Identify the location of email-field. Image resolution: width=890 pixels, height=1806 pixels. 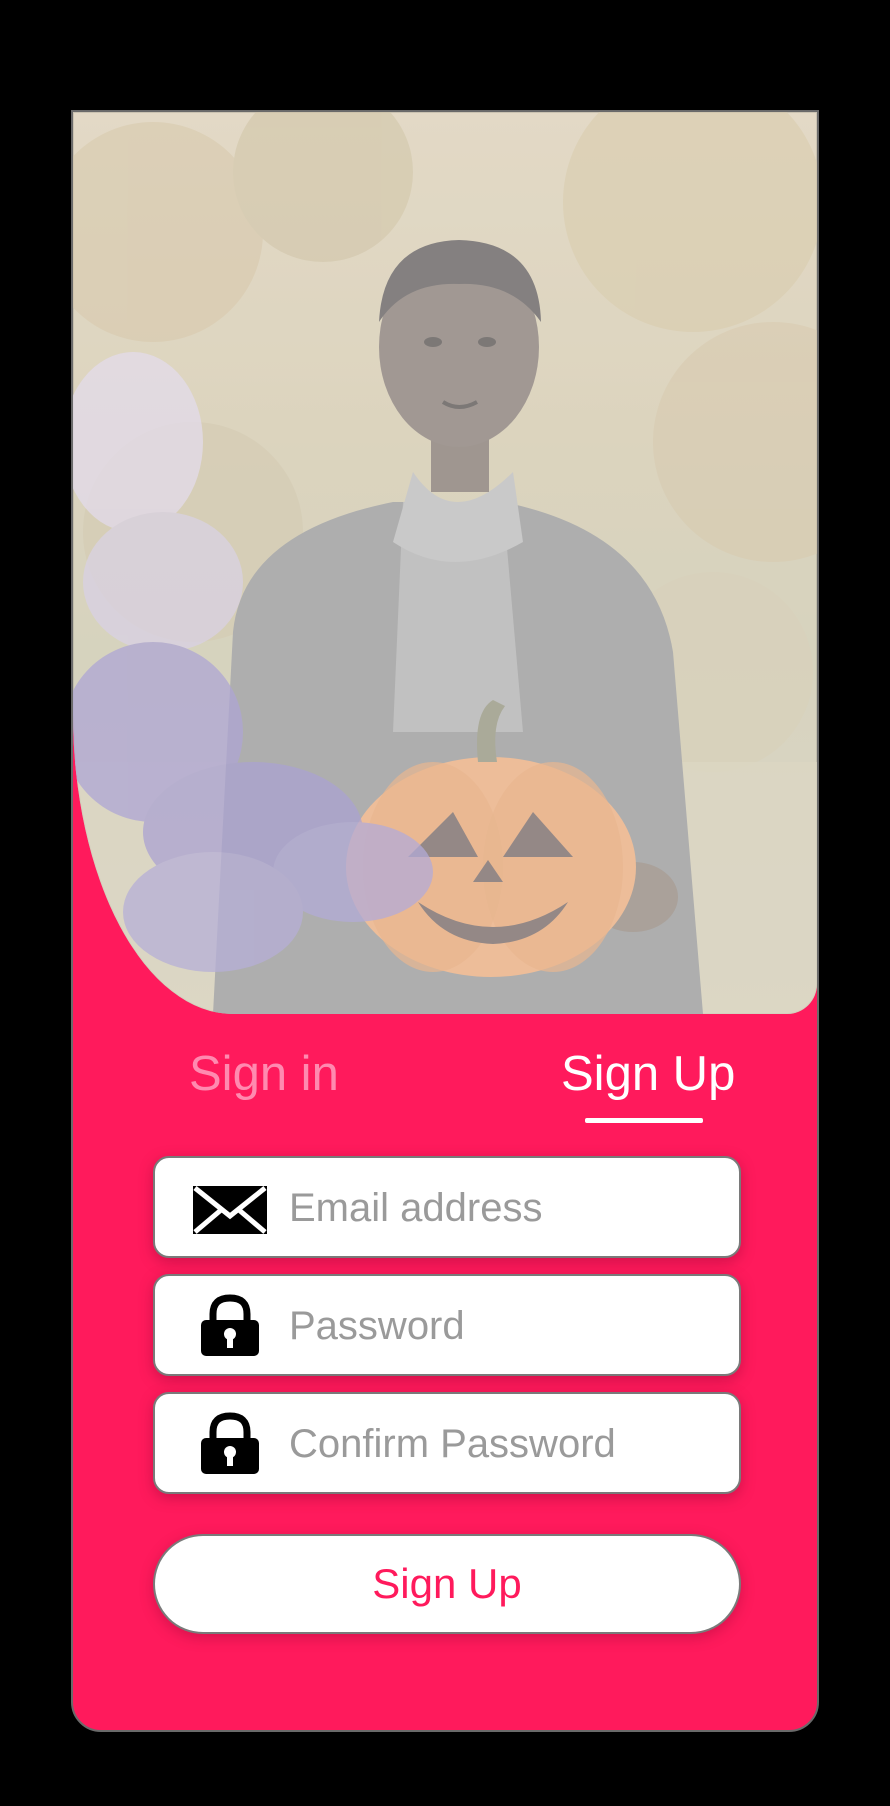
(447, 1207).